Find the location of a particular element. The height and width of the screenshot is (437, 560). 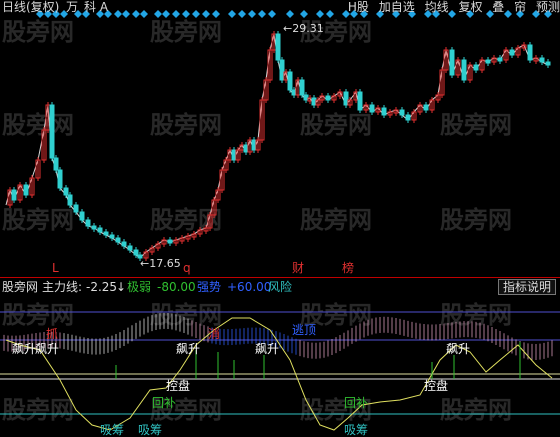

event-marker-bang: 榜 is located at coordinates (348, 268).